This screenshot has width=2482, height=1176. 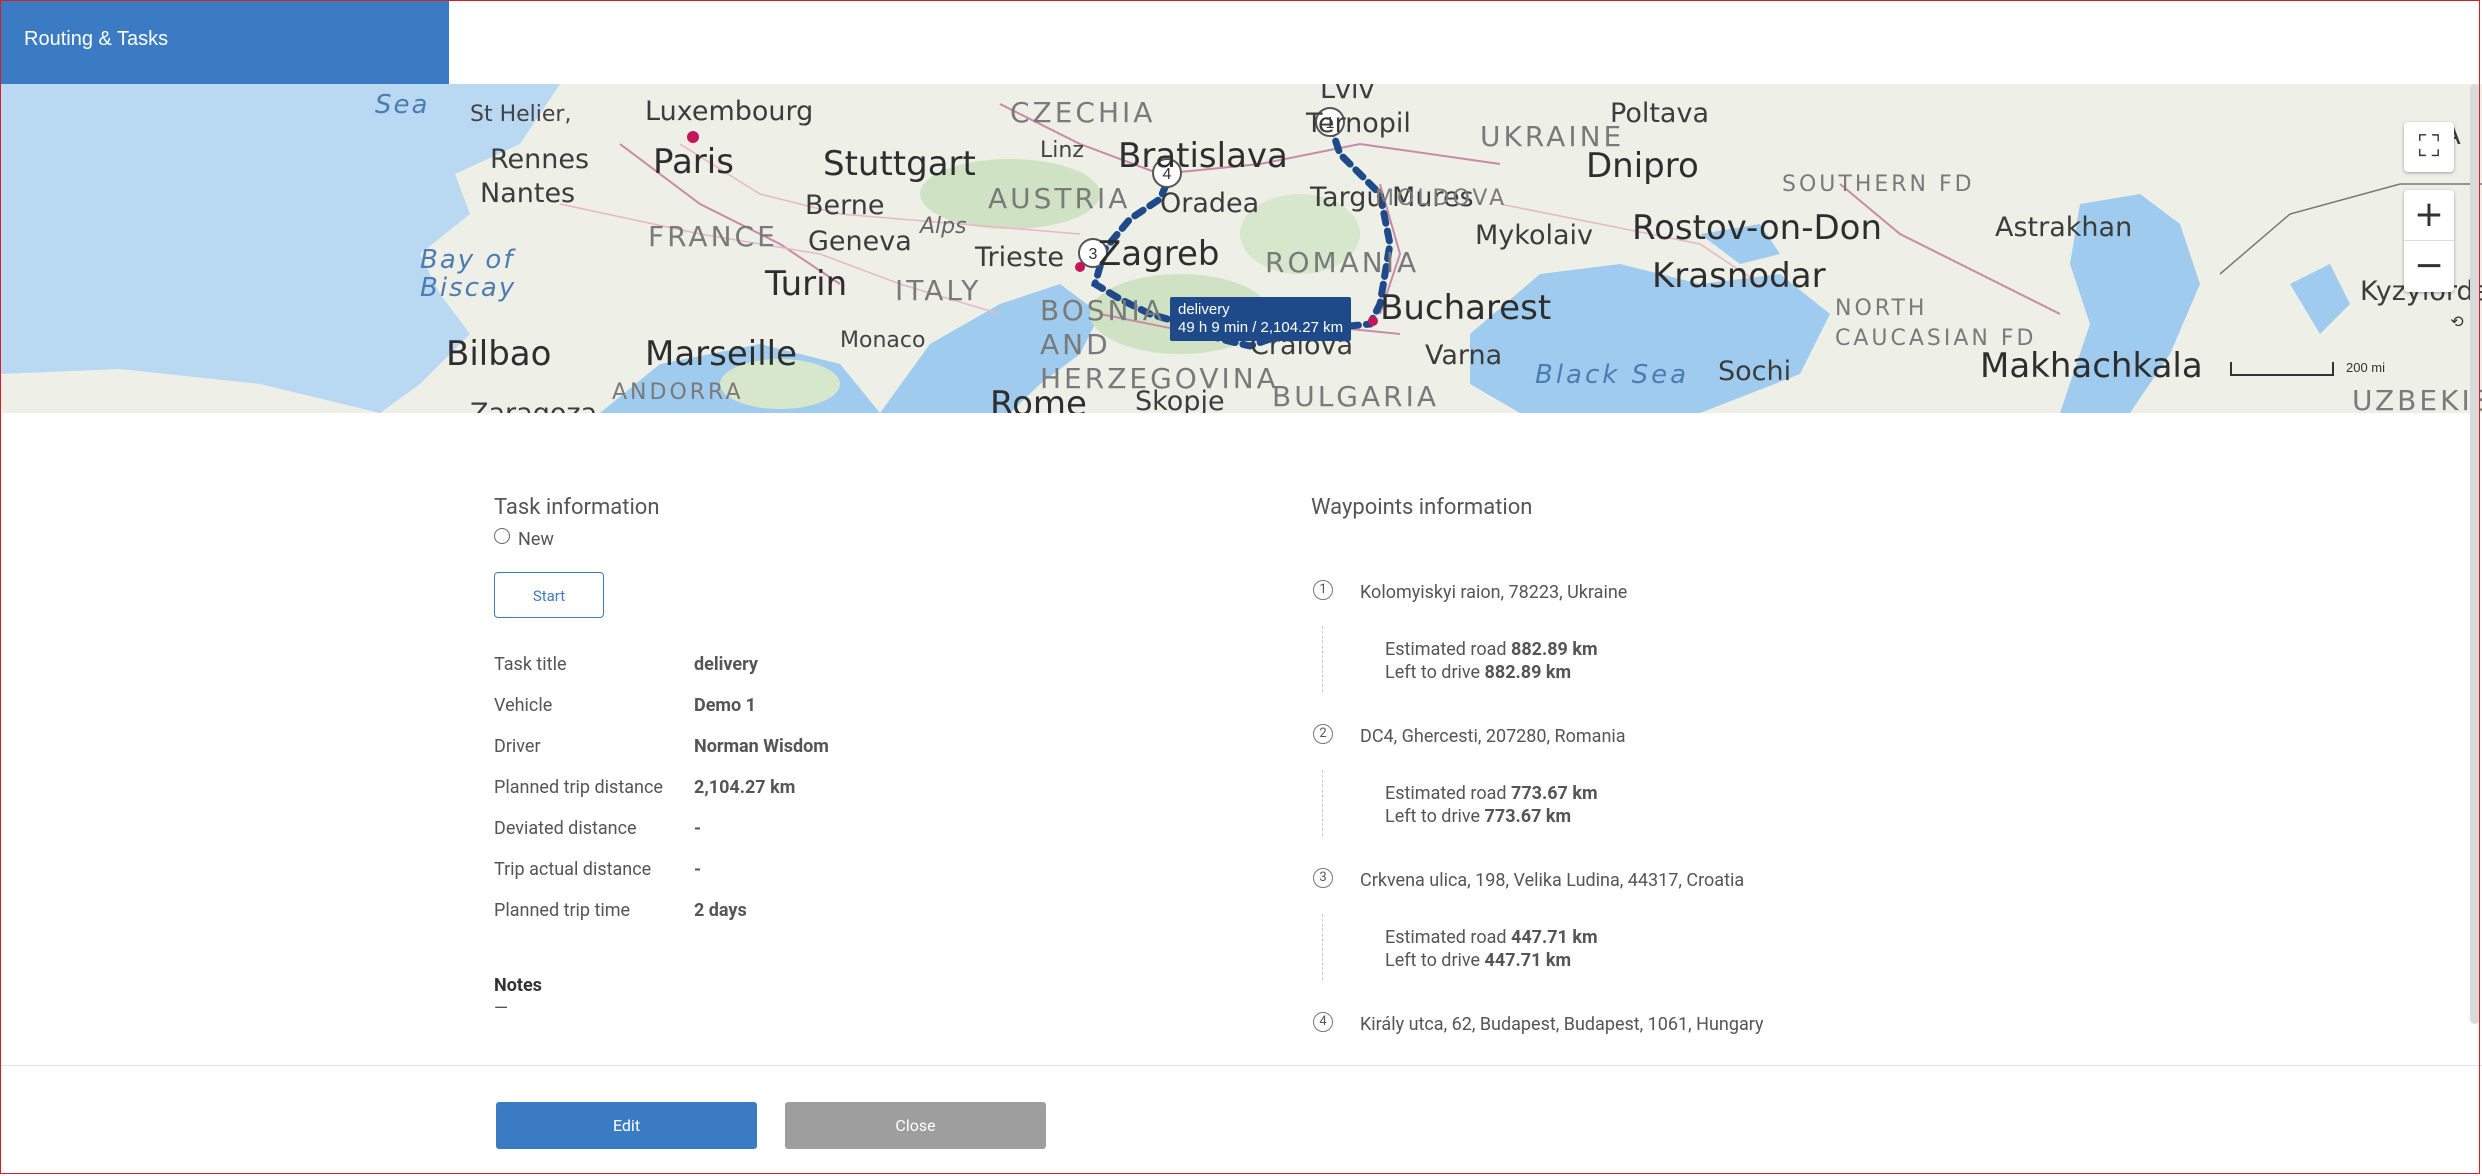 I want to click on info-value: Norman Wisdom, so click(x=761, y=746).